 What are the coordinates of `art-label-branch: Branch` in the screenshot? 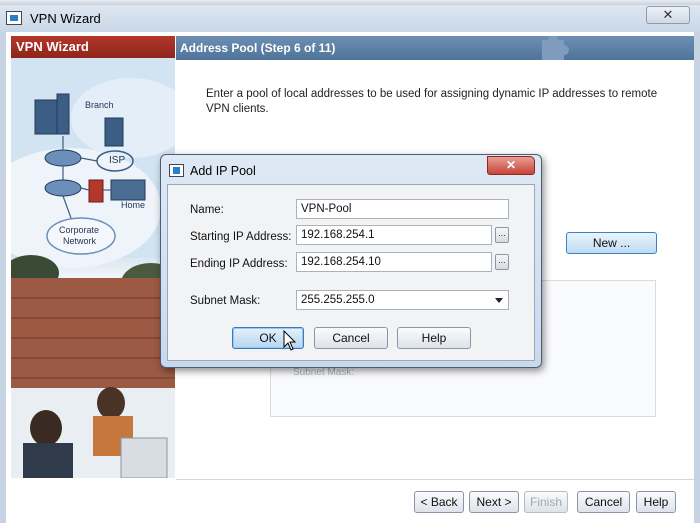 It's located at (99, 105).